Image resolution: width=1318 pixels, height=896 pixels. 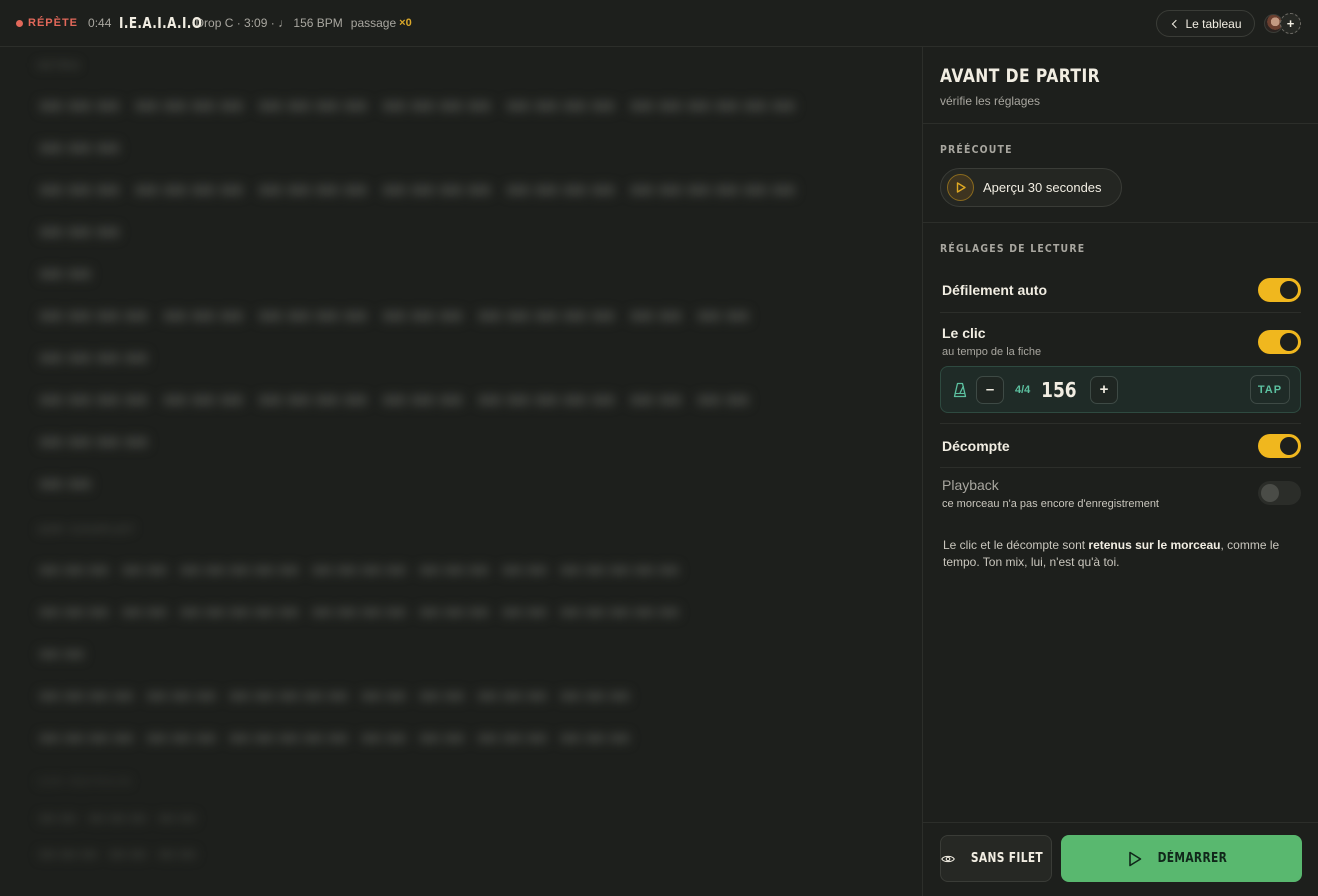 I want to click on start-button: DÉMARRER, so click(x=1181, y=858).